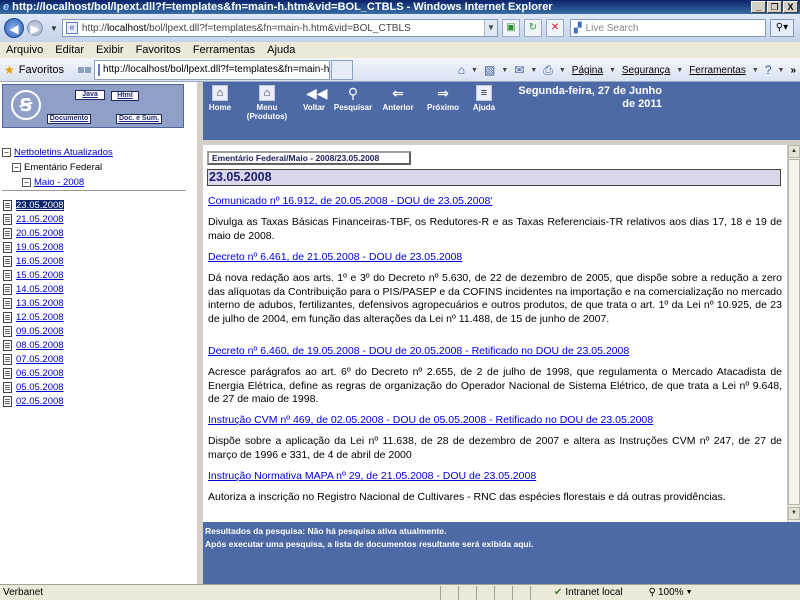 This screenshot has width=800, height=600. I want to click on tree-link-netboletins: Netboletins Atualizados, so click(63, 152).